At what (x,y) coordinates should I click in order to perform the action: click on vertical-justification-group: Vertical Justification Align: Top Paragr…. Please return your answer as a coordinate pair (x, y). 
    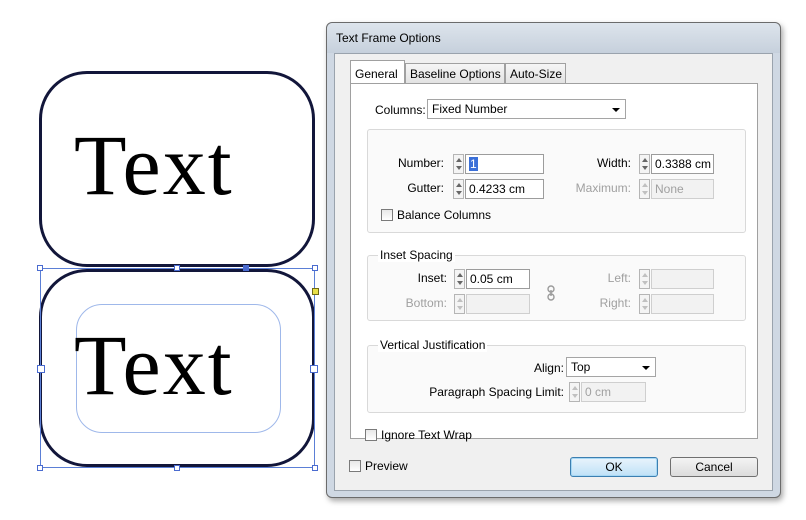
    Looking at the image, I should click on (556, 375).